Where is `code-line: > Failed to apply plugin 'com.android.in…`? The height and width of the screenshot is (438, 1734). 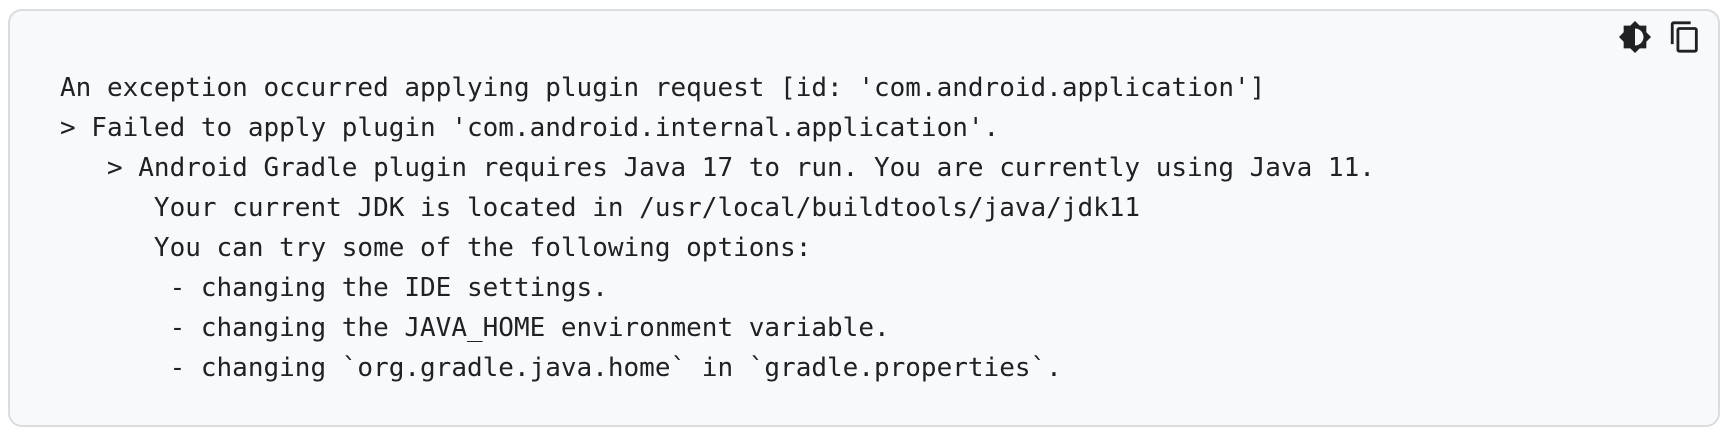 code-line: > Failed to apply plugin 'com.android.in… is located at coordinates (530, 128).